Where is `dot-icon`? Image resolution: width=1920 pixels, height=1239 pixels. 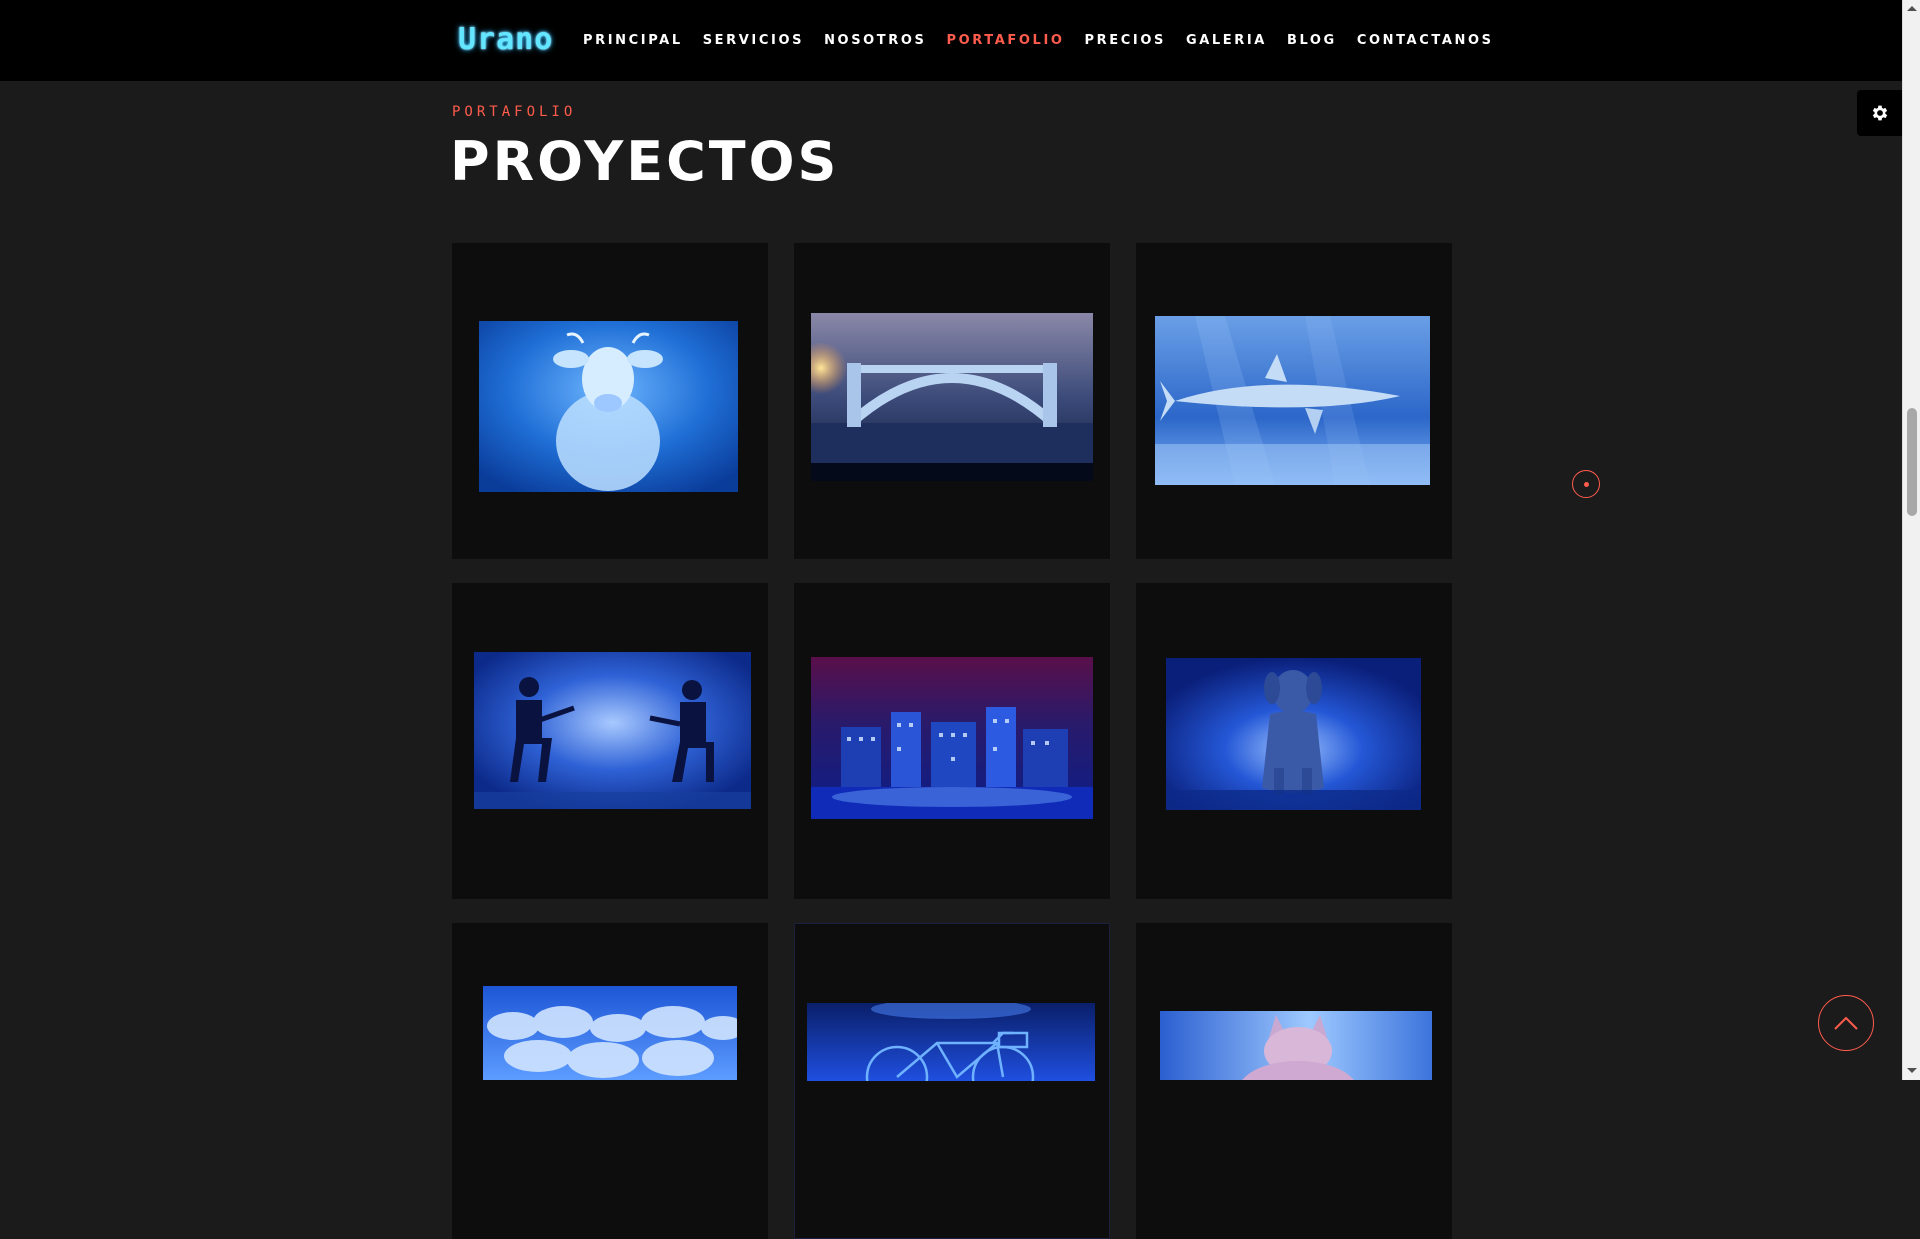
dot-icon is located at coordinates (1586, 484).